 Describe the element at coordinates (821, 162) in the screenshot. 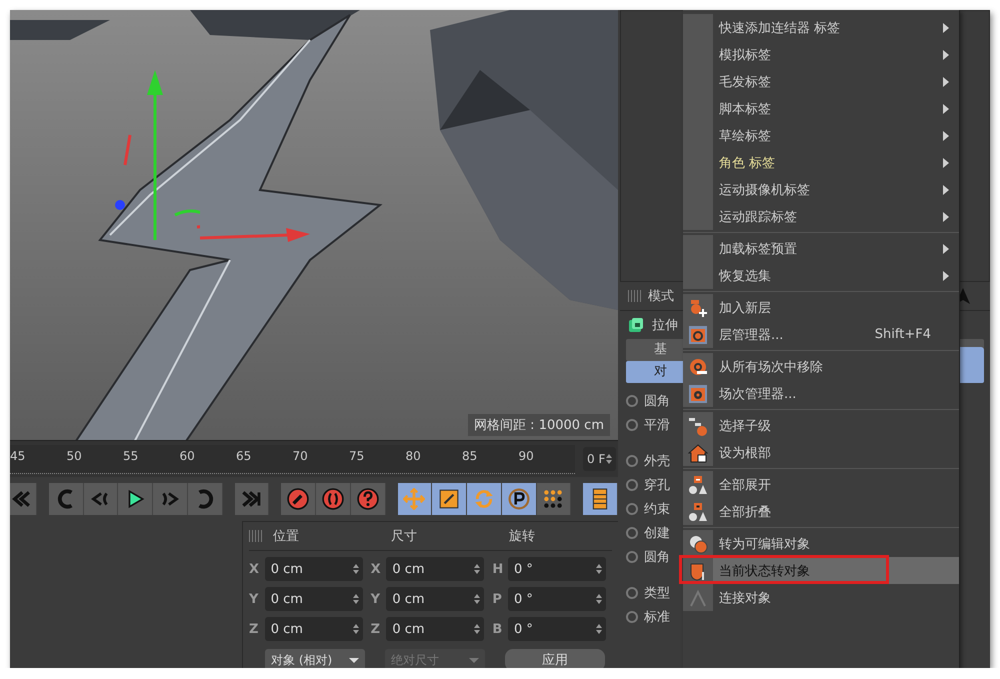

I see `menu-item: 角色 标签` at that location.